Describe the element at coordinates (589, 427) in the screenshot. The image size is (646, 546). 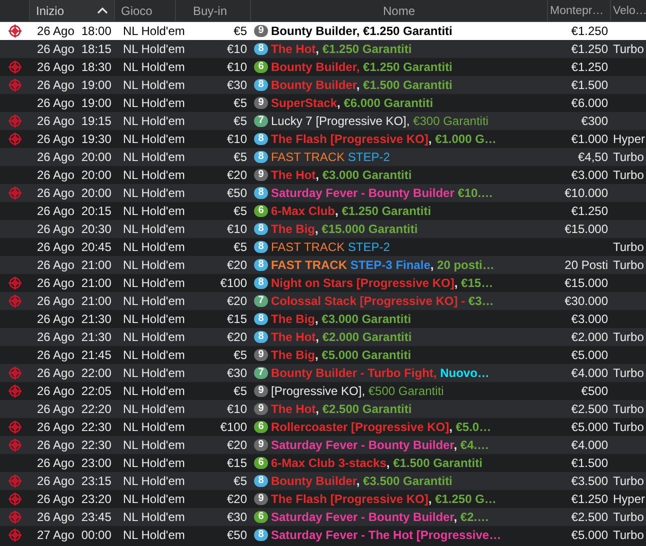
I see `prize-pool: €5.000` at that location.